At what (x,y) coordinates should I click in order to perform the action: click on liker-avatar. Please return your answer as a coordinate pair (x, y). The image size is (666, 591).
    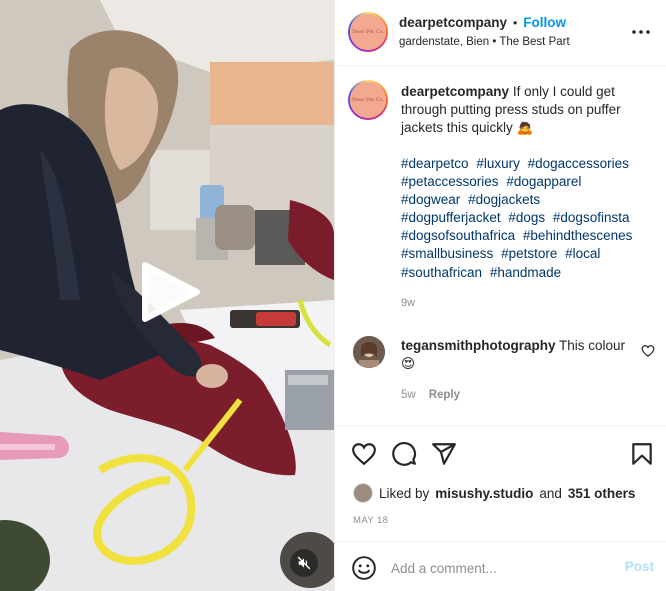
    Looking at the image, I should click on (363, 493).